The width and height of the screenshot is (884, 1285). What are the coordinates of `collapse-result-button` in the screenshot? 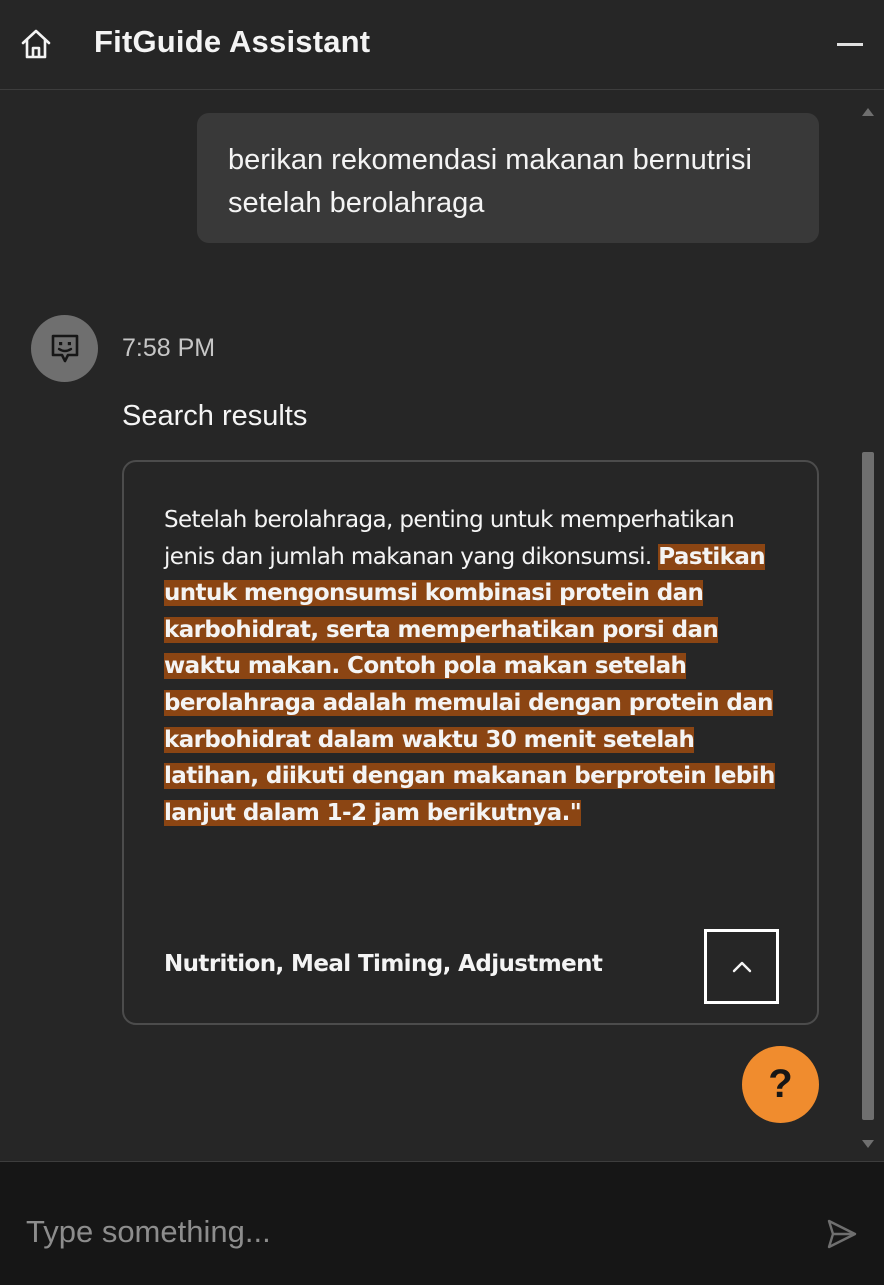 It's located at (741, 966).